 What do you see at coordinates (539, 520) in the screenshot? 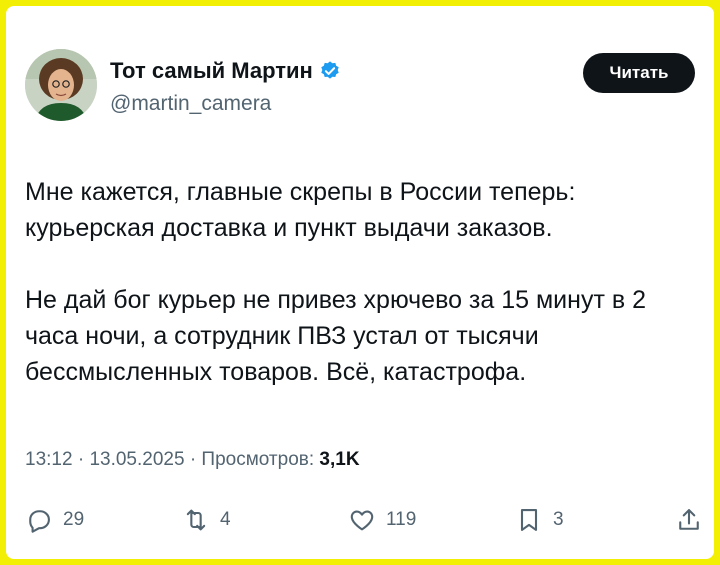
I see `bookmark-button: 3` at bounding box center [539, 520].